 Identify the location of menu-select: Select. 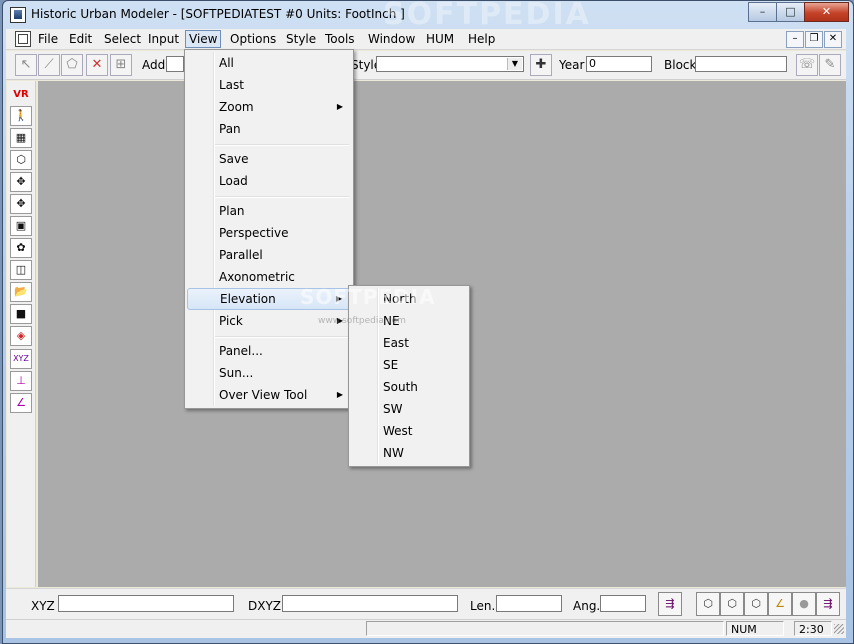
(122, 39).